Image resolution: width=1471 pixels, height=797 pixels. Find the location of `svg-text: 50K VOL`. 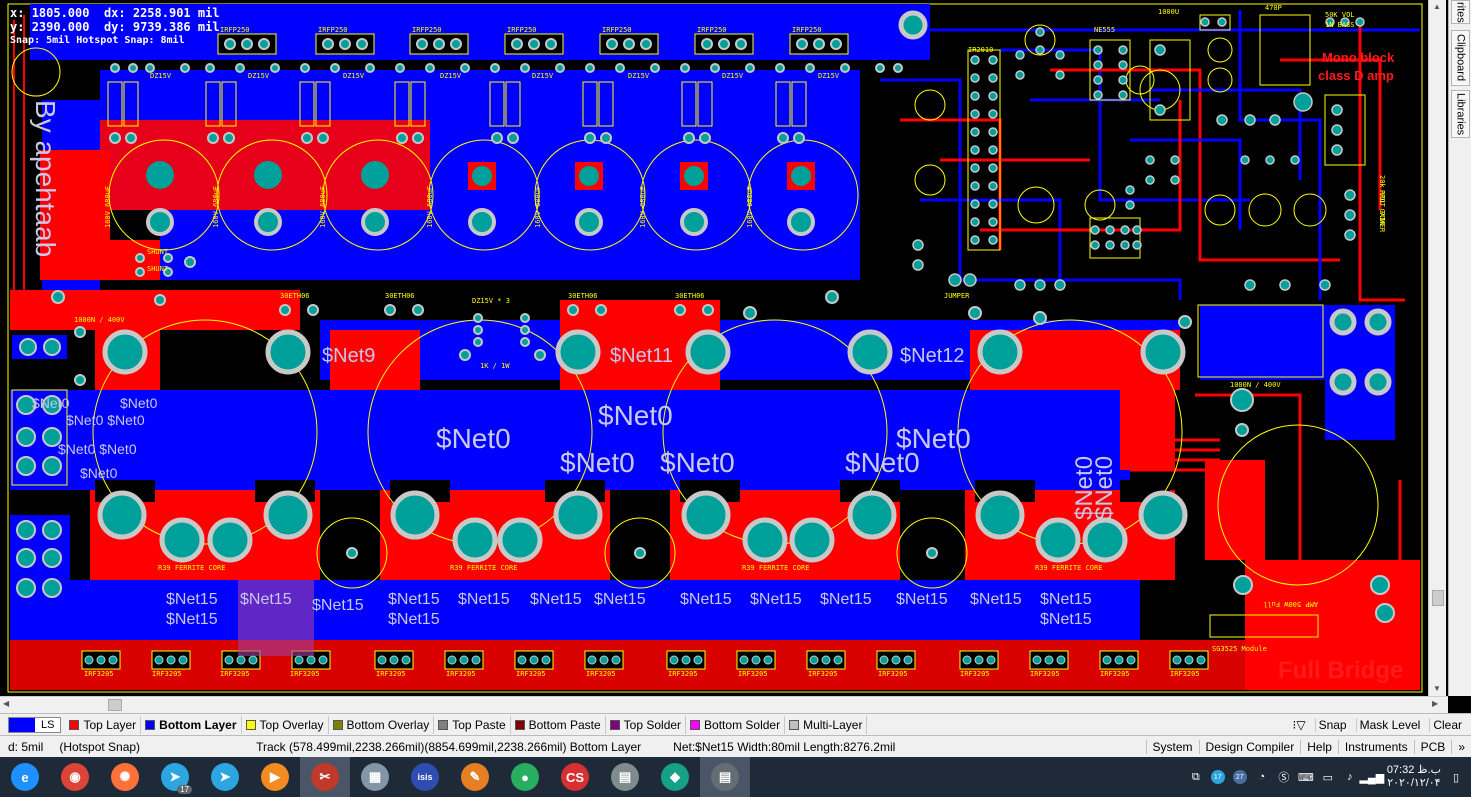

svg-text: 50K VOL is located at coordinates (1340, 15).